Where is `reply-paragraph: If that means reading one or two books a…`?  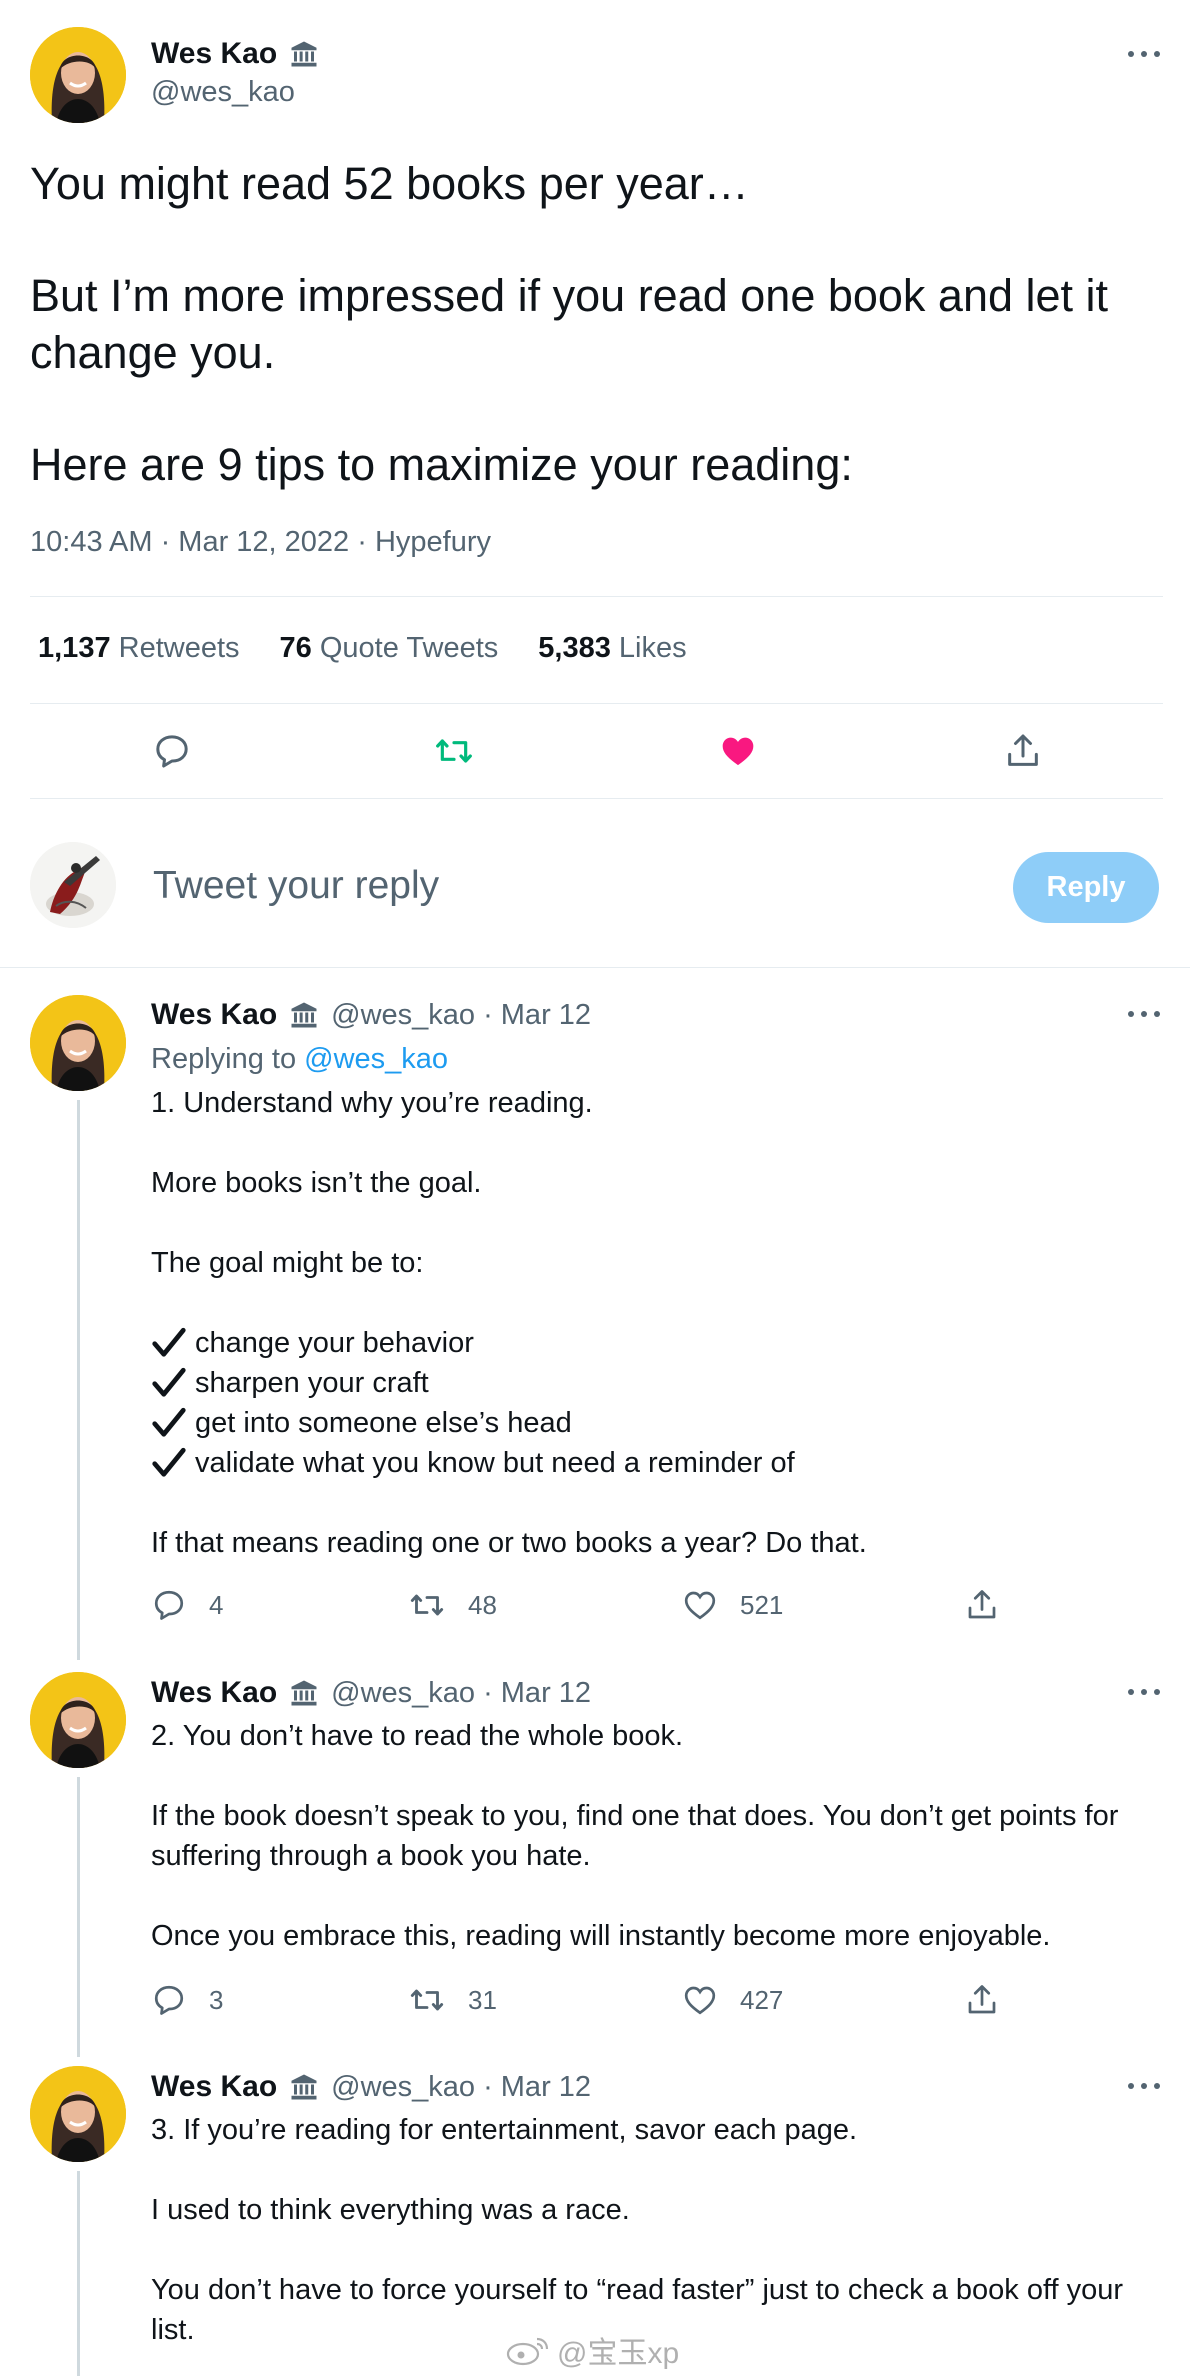
reply-paragraph: If that means reading one or two books a… is located at coordinates (509, 1543).